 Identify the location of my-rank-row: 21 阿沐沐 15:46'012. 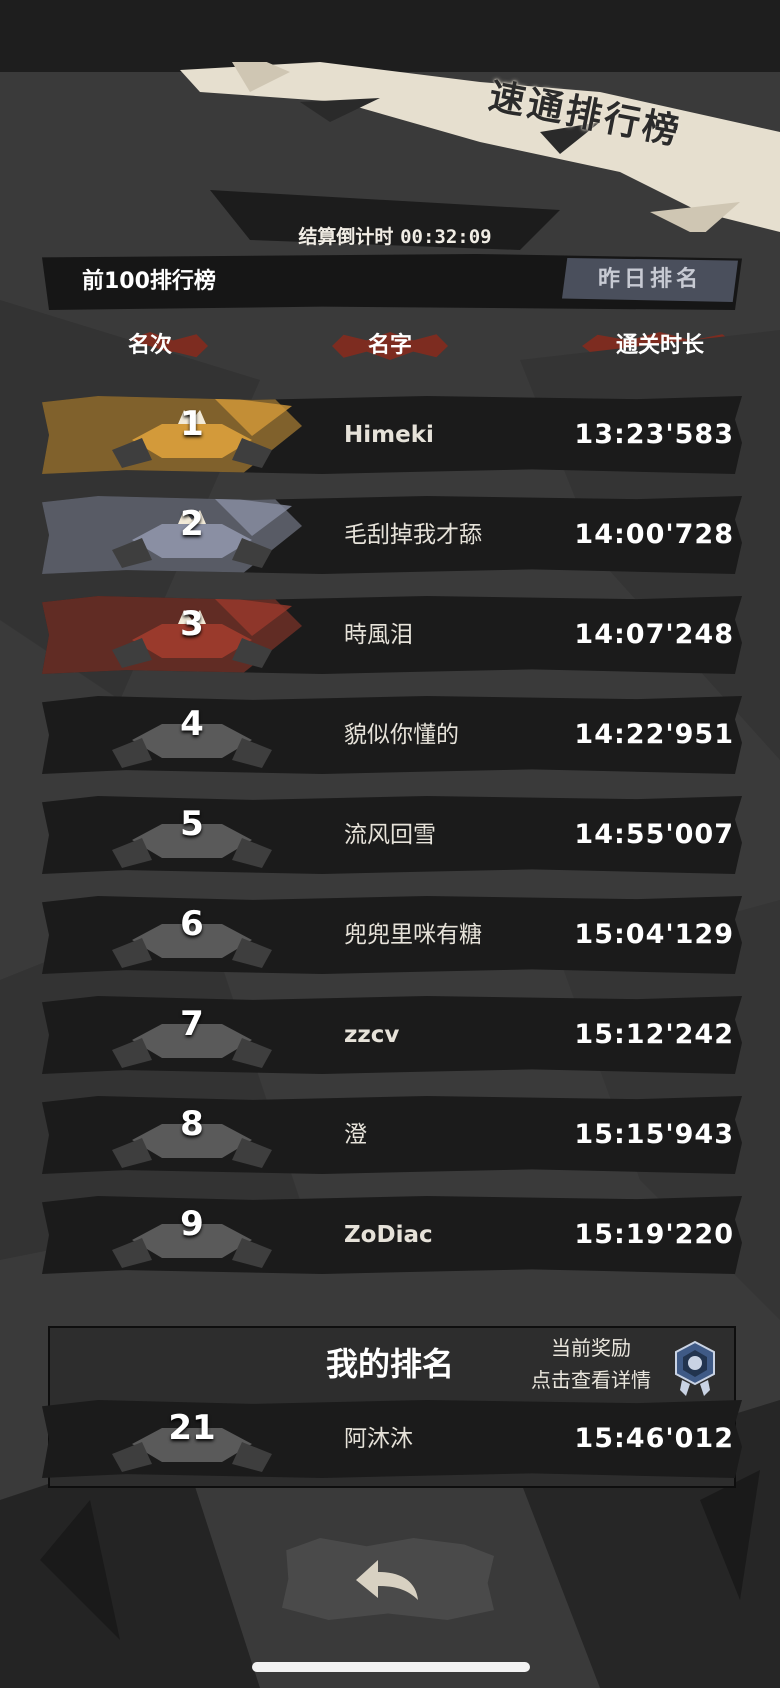
(392, 1439).